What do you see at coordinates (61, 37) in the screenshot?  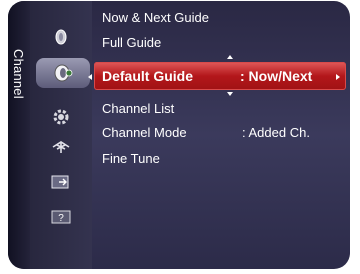 I see `antenna-dish-icon` at bounding box center [61, 37].